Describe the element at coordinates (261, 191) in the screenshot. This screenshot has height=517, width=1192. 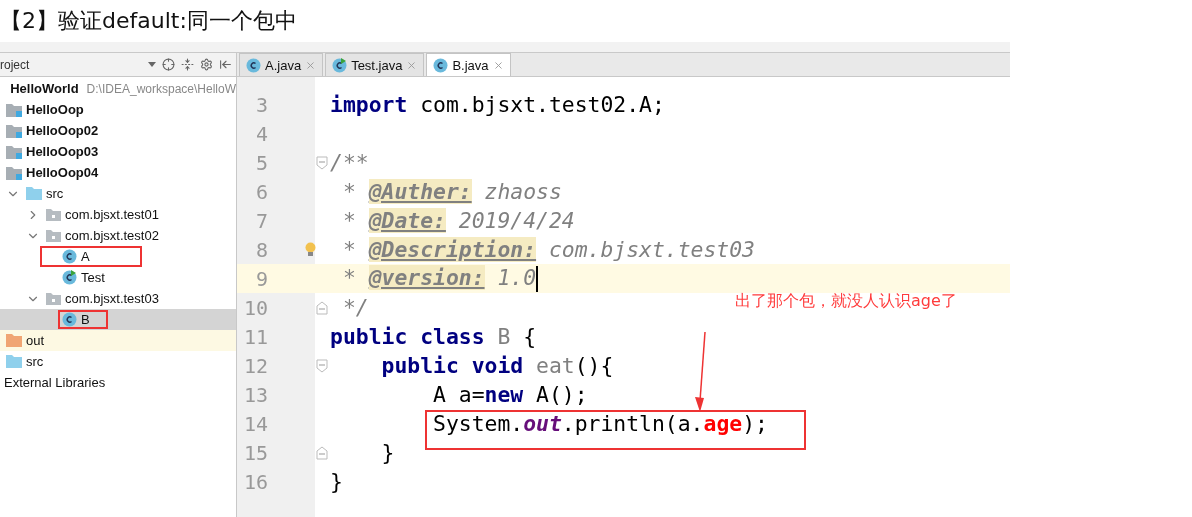
I see `line-number: 6` at that location.